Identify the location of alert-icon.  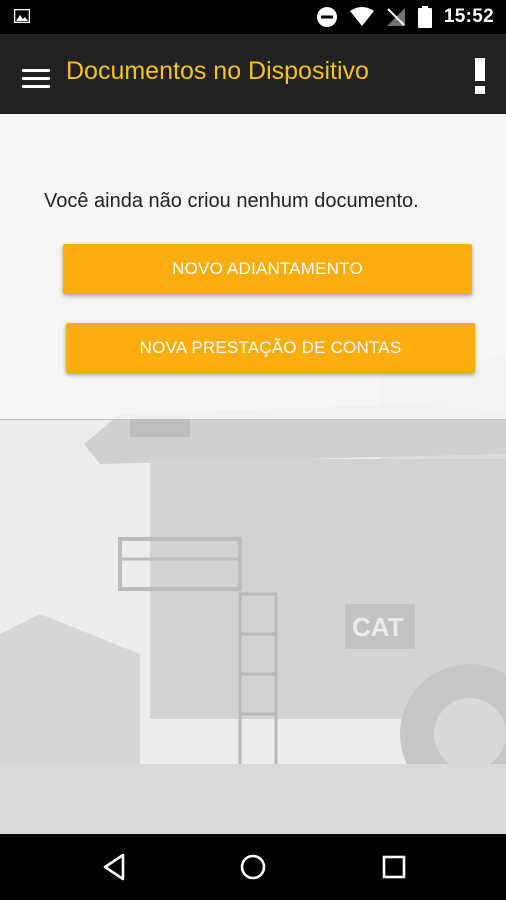
(480, 76).